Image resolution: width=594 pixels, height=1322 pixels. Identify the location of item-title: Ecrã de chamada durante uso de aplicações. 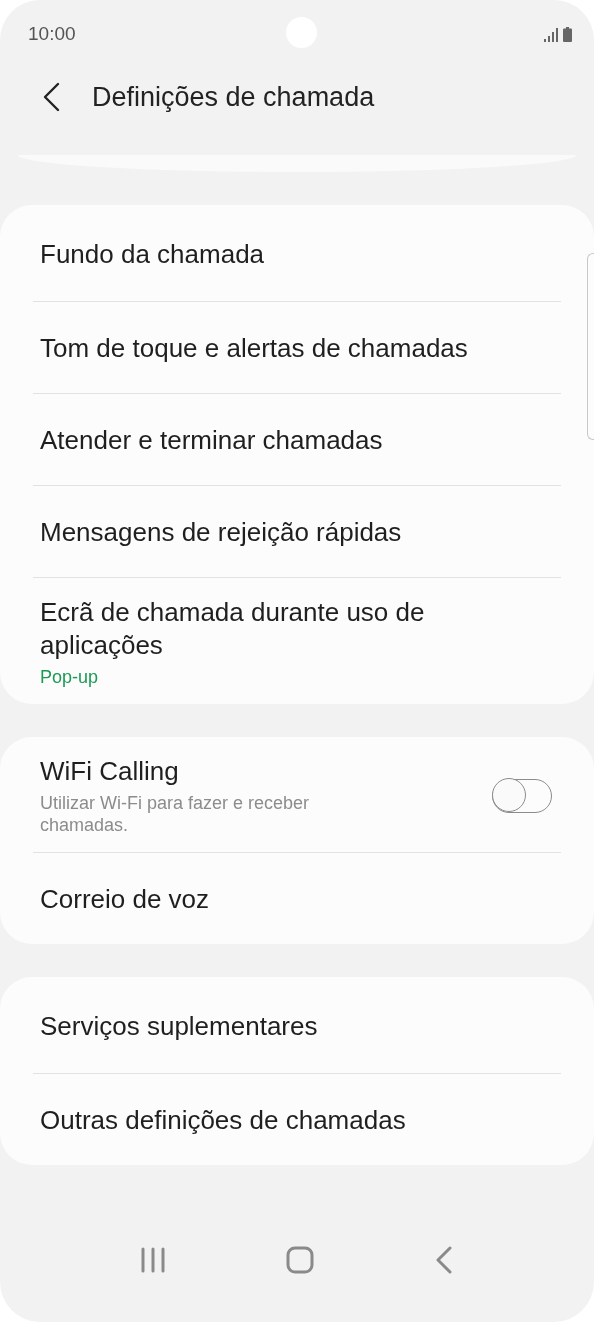
(233, 629).